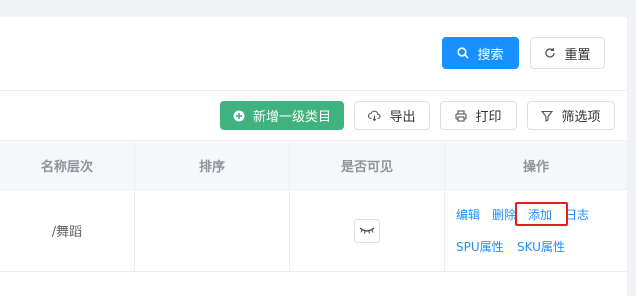 The width and height of the screenshot is (636, 296). What do you see at coordinates (67, 230) in the screenshot?
I see `cell-name: /舞蹈` at bounding box center [67, 230].